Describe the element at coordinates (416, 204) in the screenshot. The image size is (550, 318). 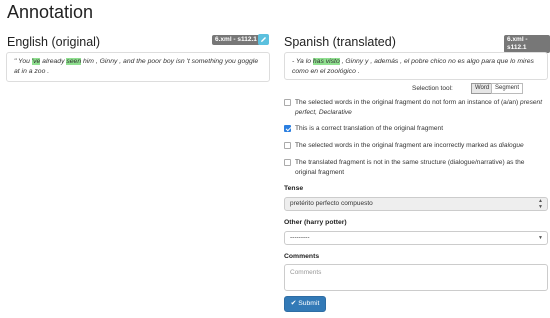
I see `tense-select: pretérito perfecto compuesto ▲ ▼` at that location.